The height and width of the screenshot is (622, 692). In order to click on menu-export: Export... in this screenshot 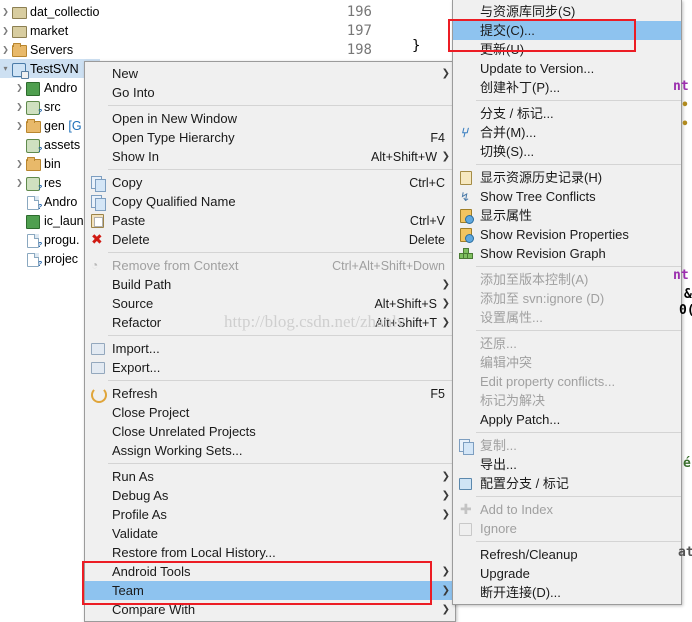, I will do `click(270, 367)`.